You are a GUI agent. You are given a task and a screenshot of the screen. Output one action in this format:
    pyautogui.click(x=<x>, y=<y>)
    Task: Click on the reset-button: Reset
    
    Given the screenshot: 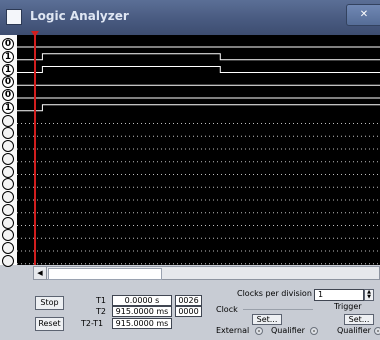 What is the action you would take?
    pyautogui.click(x=49, y=324)
    